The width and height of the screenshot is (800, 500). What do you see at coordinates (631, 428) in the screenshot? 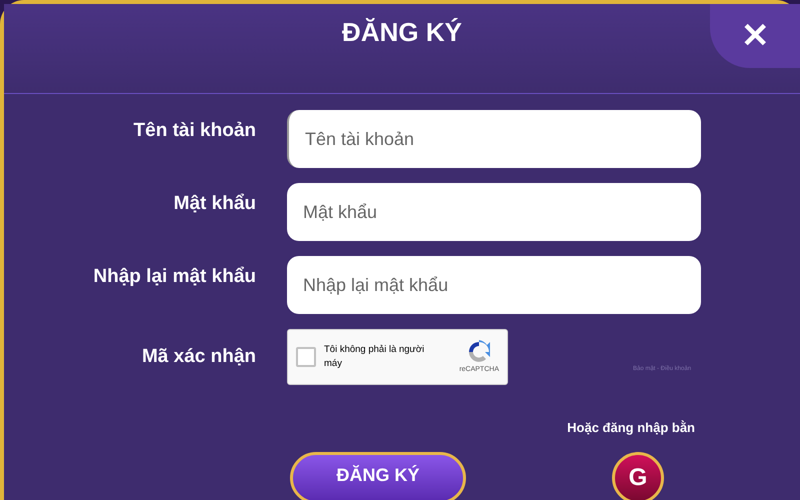
I see `alt-login-text: Hoặc đăng nhập bằn` at bounding box center [631, 428].